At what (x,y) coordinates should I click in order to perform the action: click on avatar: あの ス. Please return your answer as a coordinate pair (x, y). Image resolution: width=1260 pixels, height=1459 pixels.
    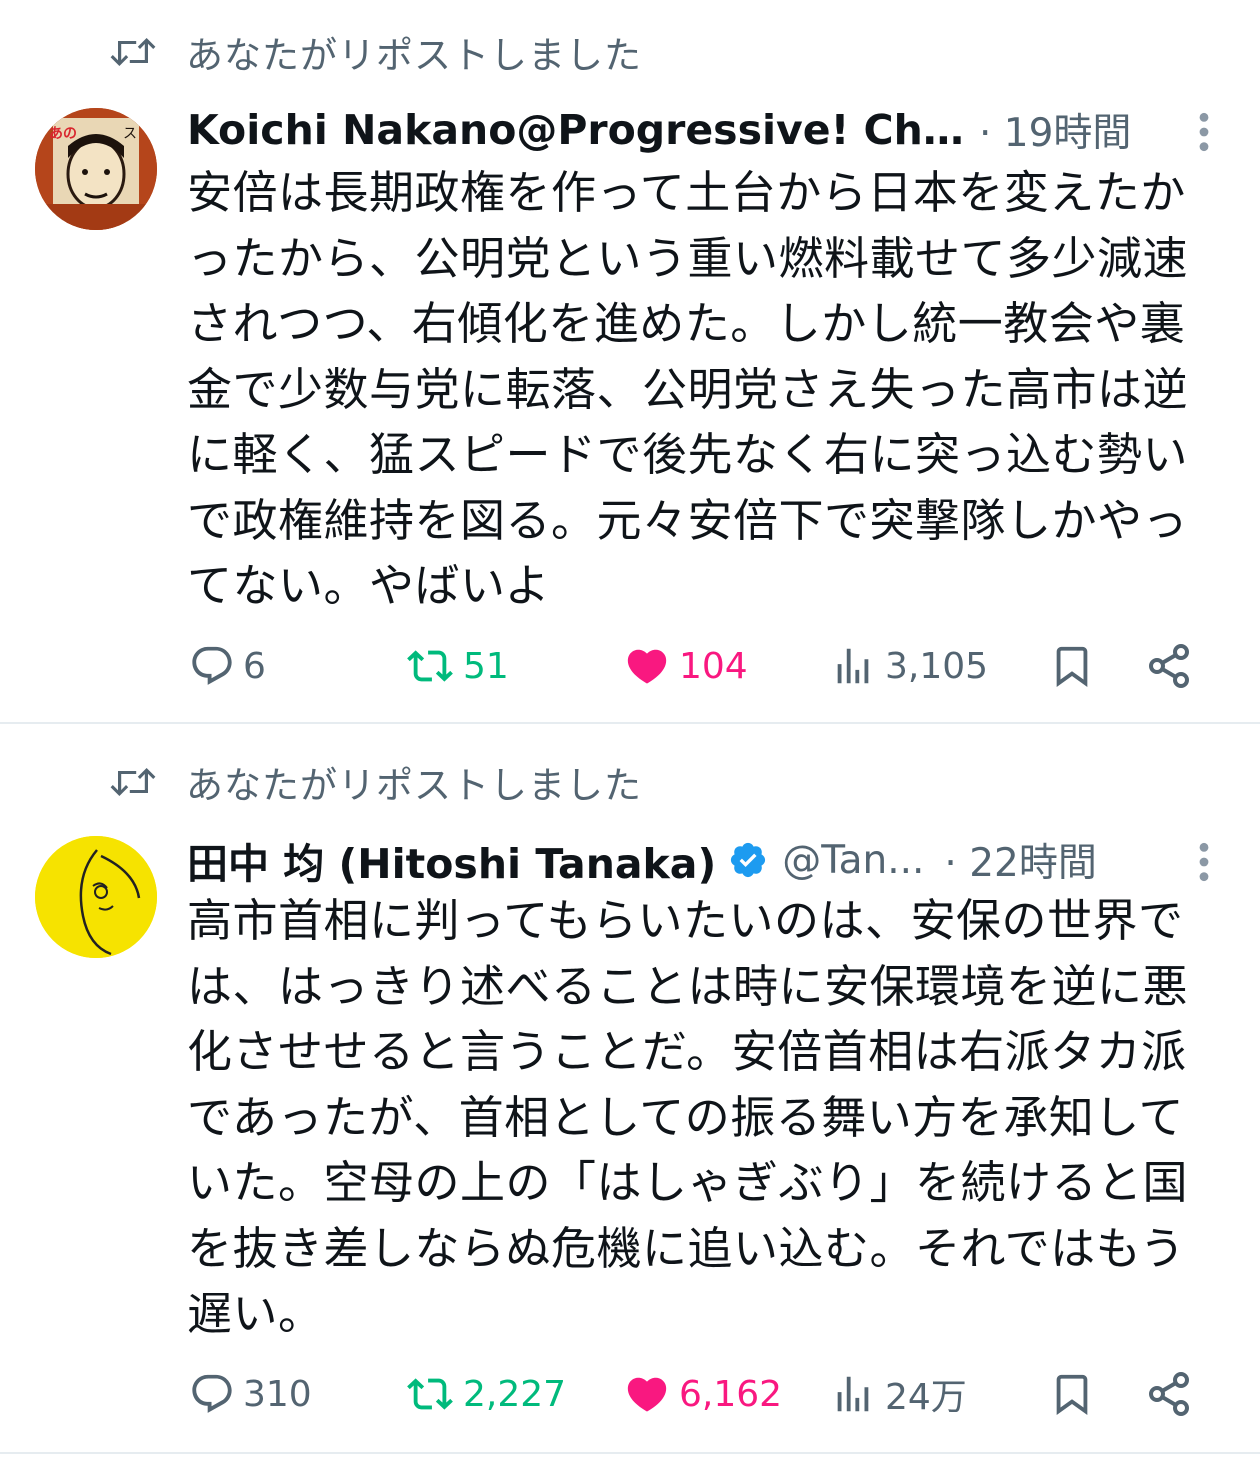
    Looking at the image, I should click on (96, 169).